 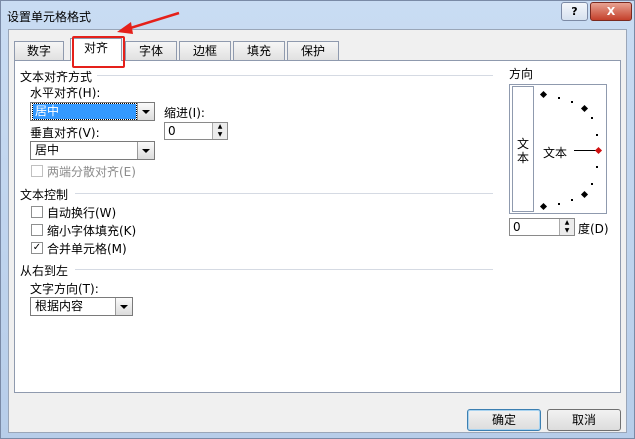 What do you see at coordinates (37, 212) in the screenshot?
I see `wrap-text-checkbox` at bounding box center [37, 212].